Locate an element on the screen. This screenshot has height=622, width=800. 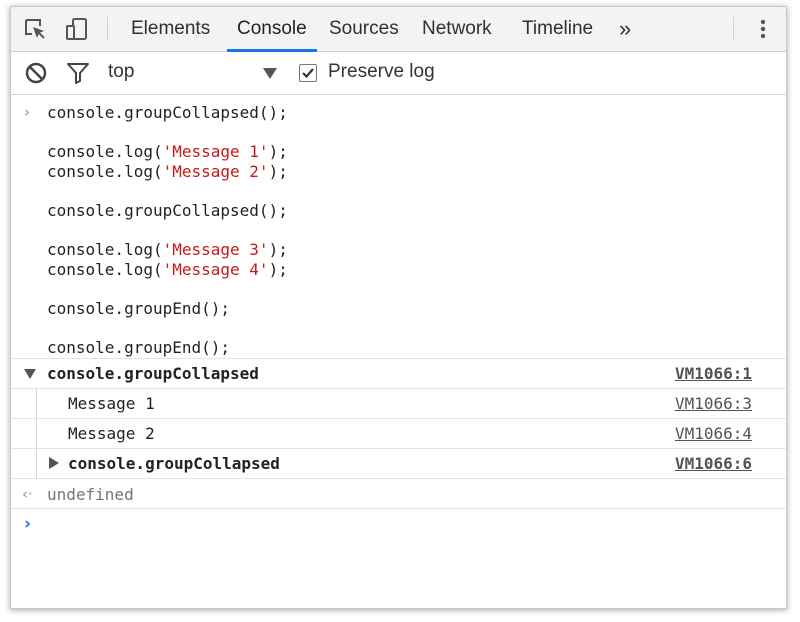
log-group-row: console.groupCollapsed VM1066:6 is located at coordinates (398, 463).